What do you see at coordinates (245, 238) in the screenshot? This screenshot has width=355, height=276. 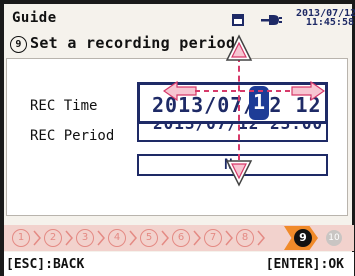 I see `step-8: 8` at bounding box center [245, 238].